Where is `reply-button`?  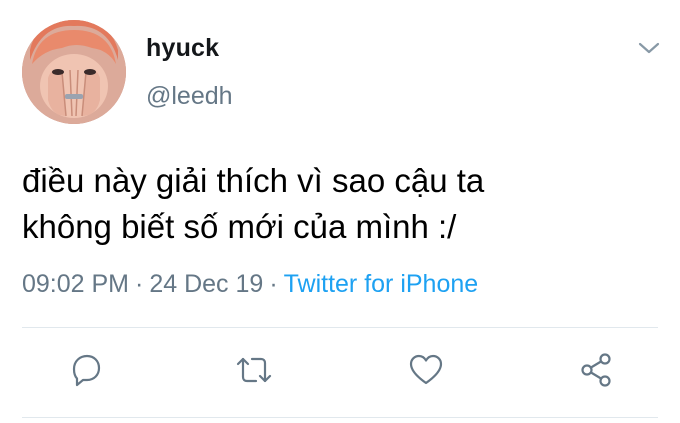
reply-button is located at coordinates (86, 370).